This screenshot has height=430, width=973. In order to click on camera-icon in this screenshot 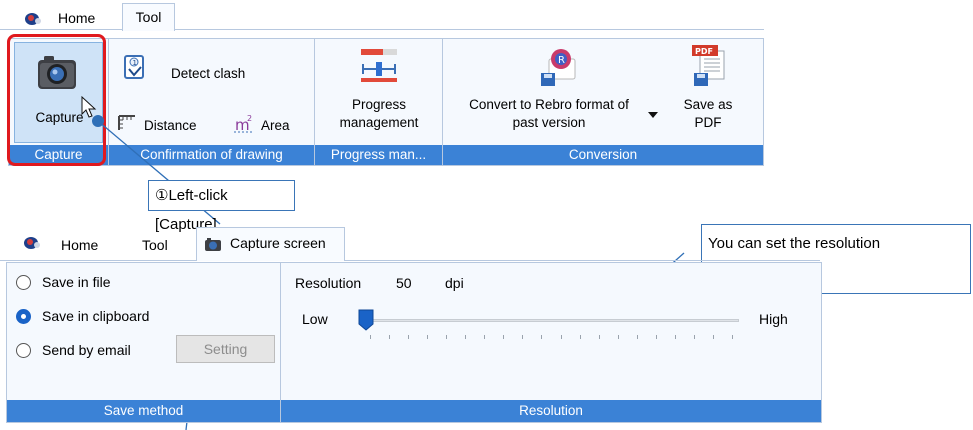, I will do `click(213, 244)`.